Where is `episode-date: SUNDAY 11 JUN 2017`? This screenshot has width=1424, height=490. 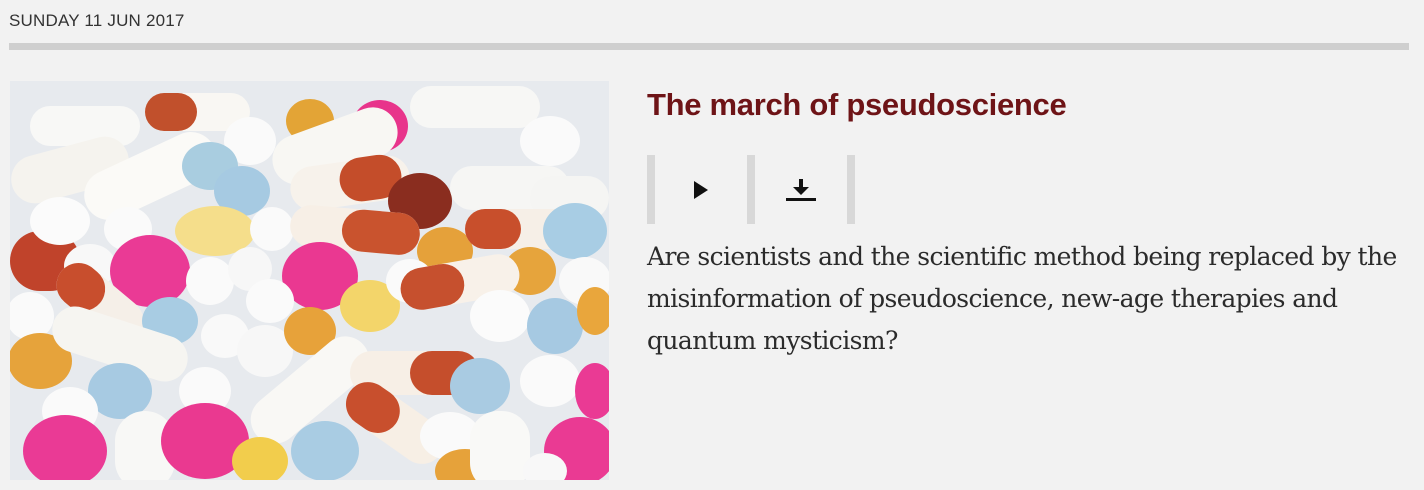 episode-date: SUNDAY 11 JUN 2017 is located at coordinates (97, 20).